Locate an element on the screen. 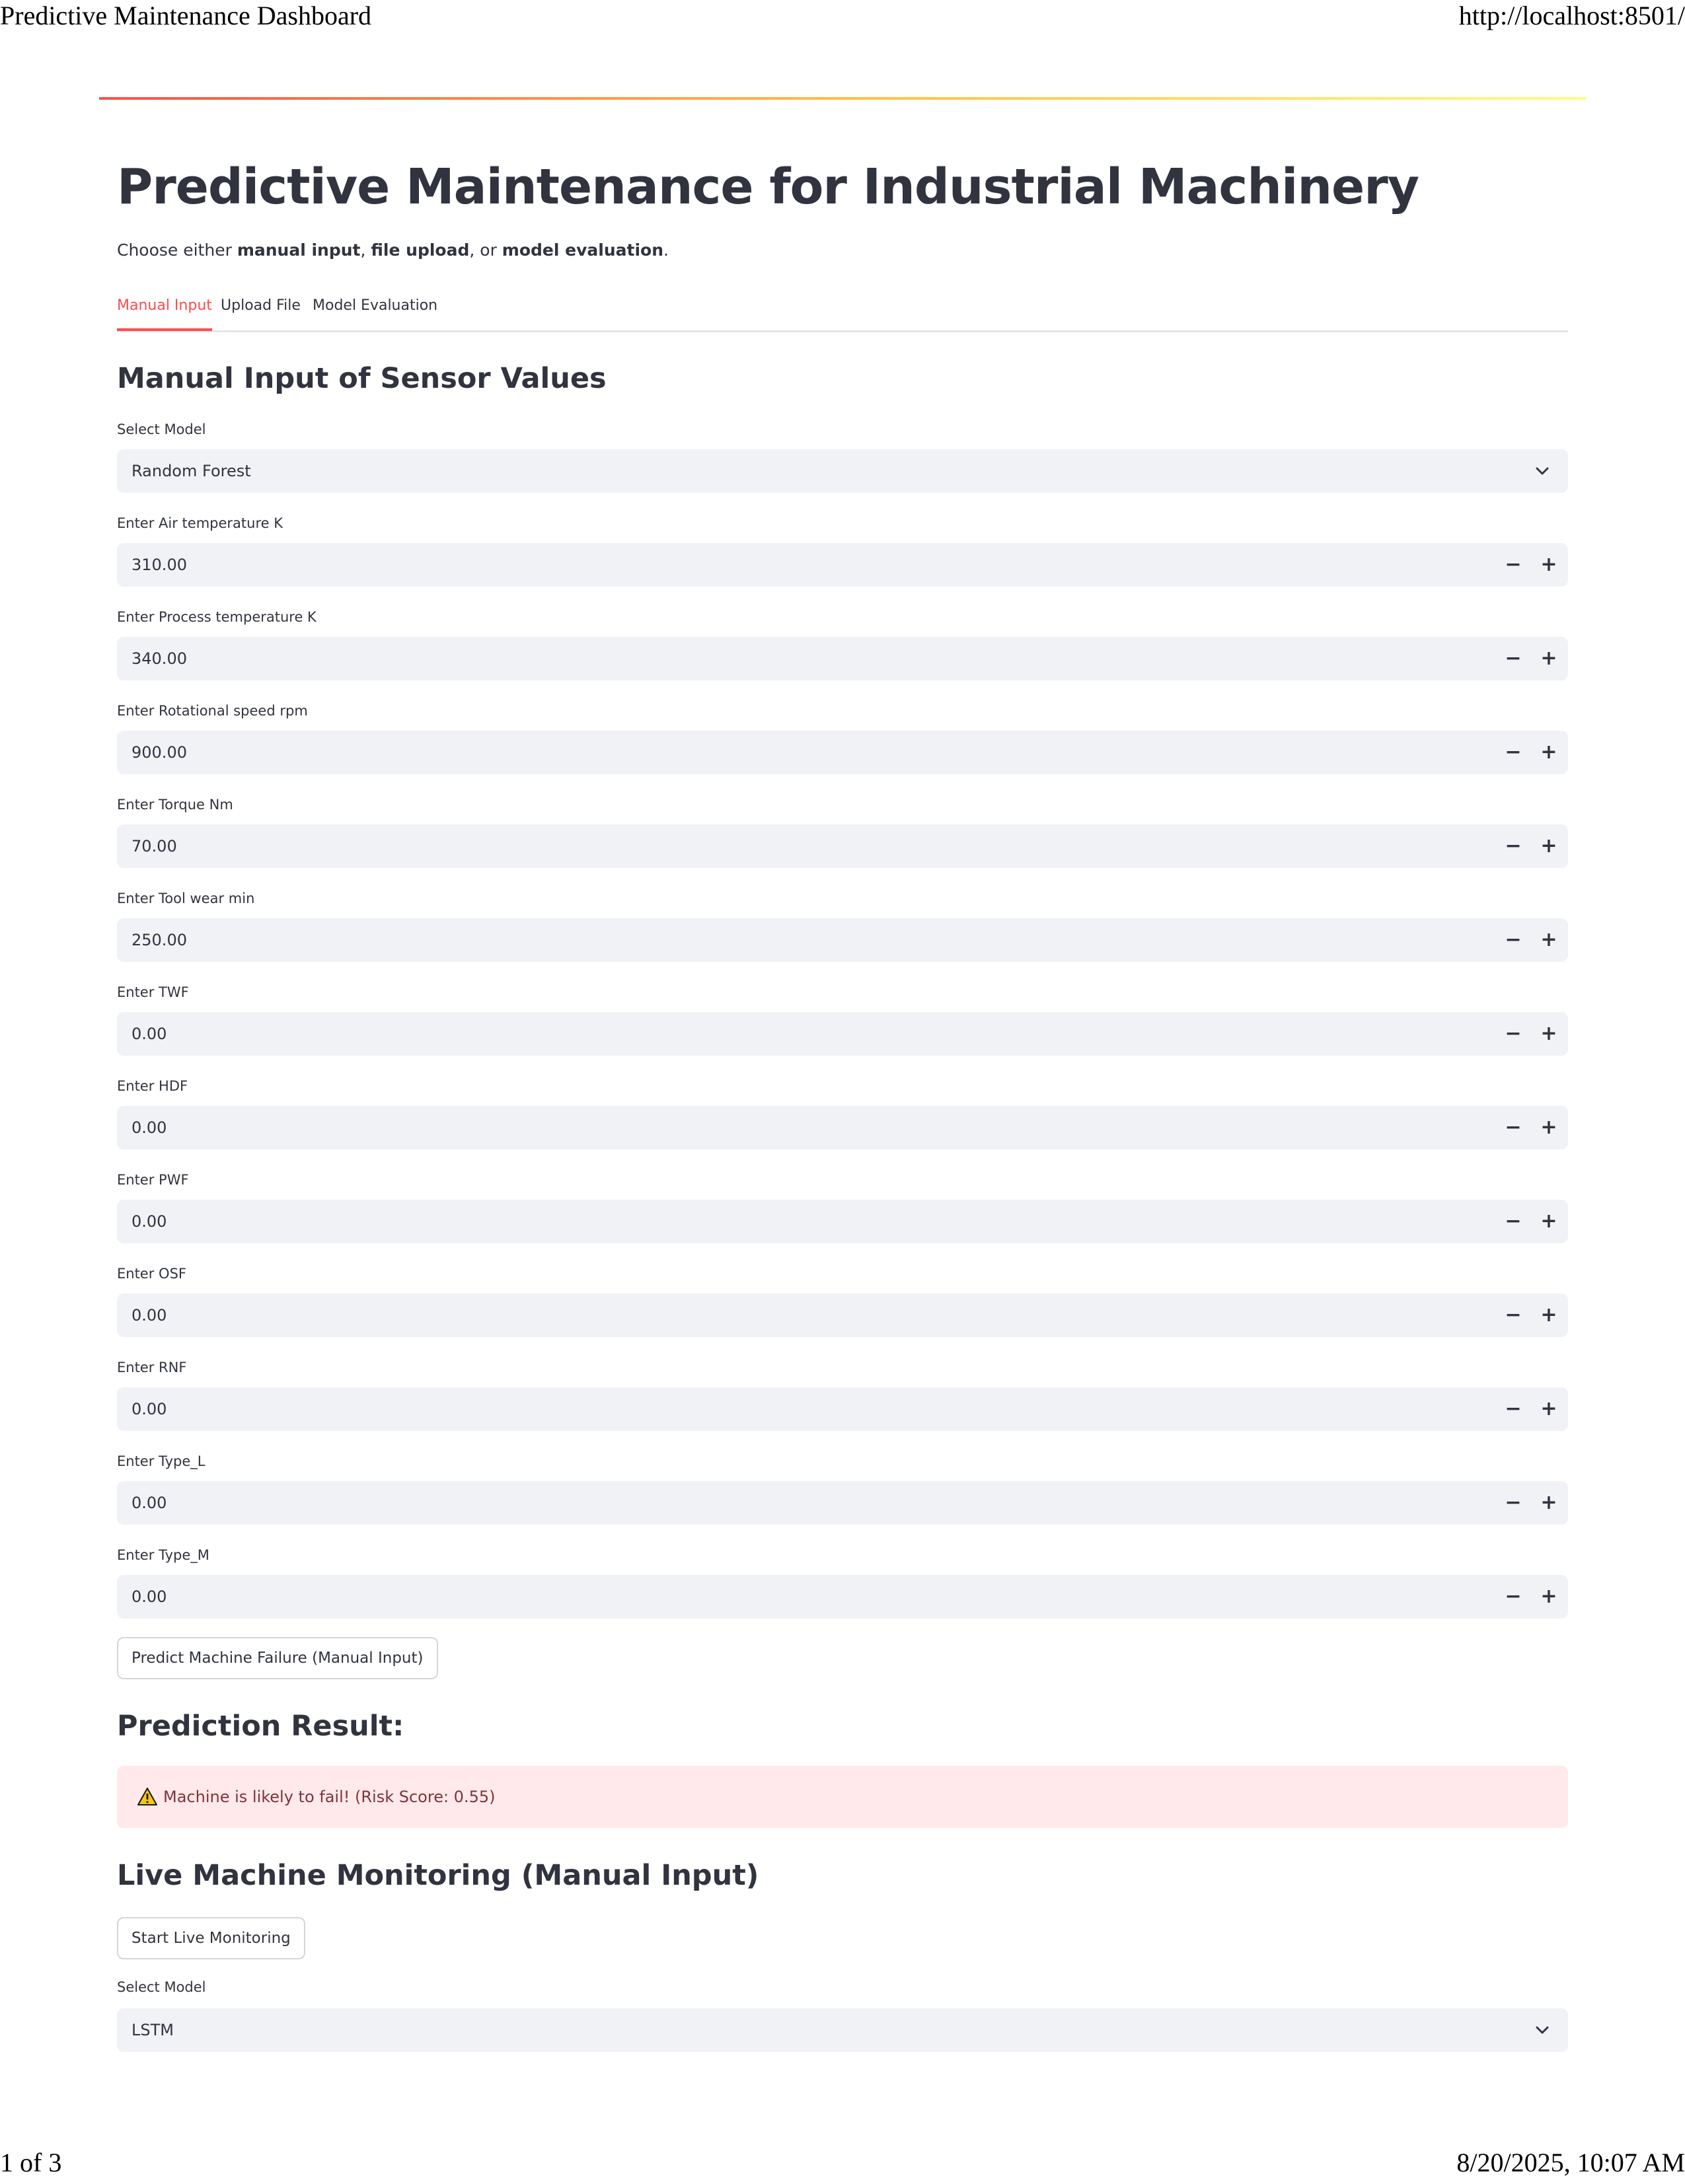 This screenshot has height=2184, width=1685. manual-input-heading: Manual Input of Sensor Values is located at coordinates (362, 378).